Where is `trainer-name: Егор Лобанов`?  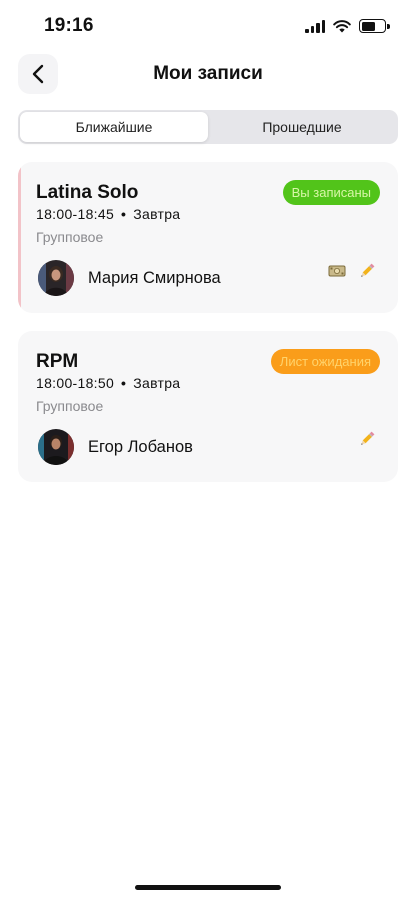
trainer-name: Егор Лобанов is located at coordinates (140, 446).